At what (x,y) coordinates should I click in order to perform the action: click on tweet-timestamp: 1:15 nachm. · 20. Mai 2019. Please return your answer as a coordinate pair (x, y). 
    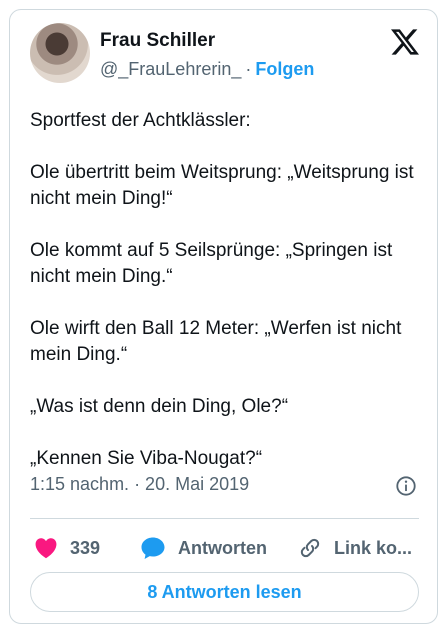
    Looking at the image, I should click on (139, 484).